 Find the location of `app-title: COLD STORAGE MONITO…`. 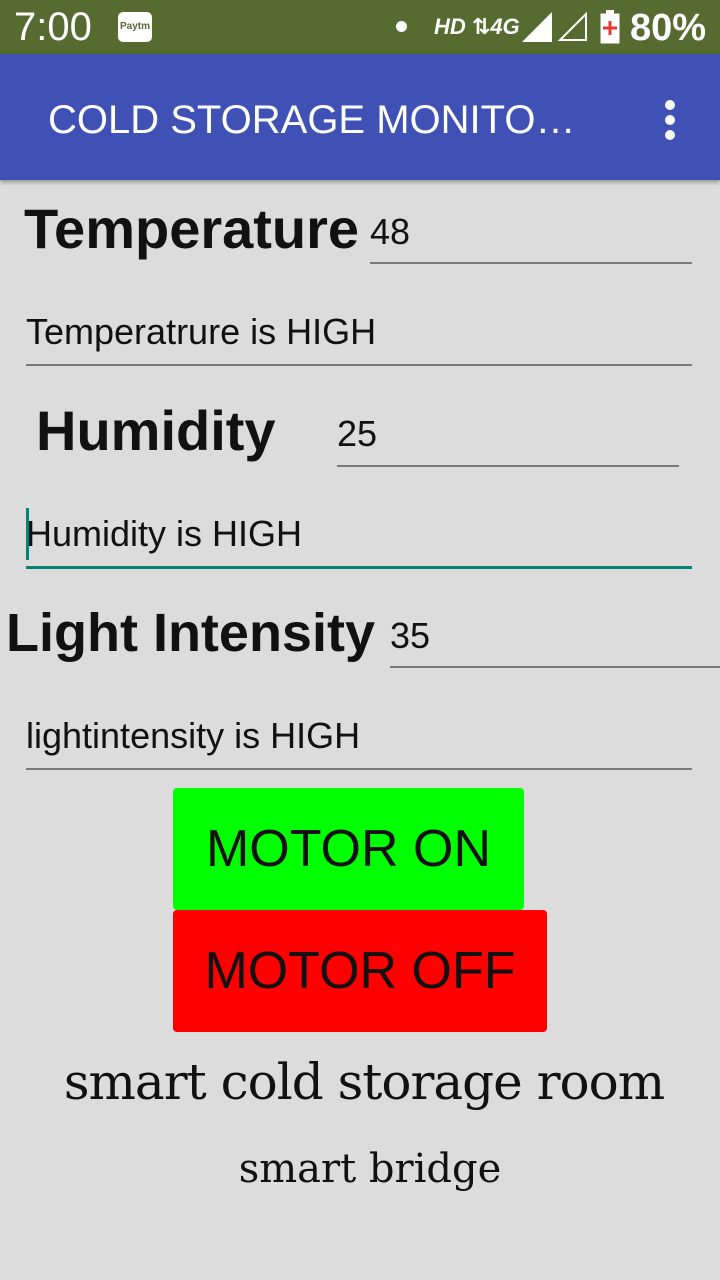

app-title: COLD STORAGE MONITO… is located at coordinates (312, 120).